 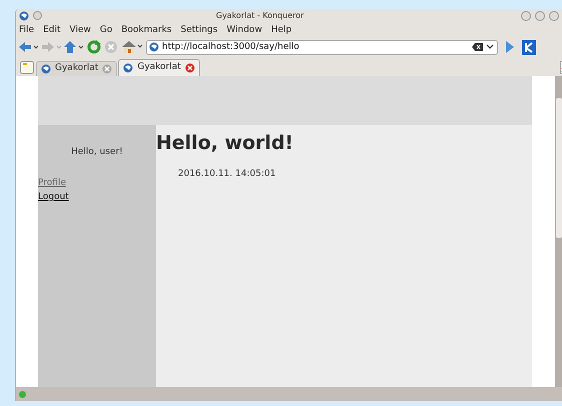 I want to click on status-indicator-icon, so click(x=22, y=394).